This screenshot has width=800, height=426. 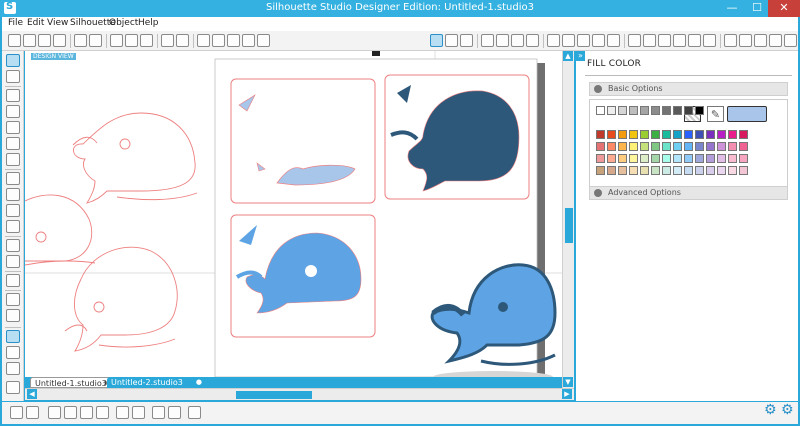 I want to click on library-icon, so click(x=487, y=40).